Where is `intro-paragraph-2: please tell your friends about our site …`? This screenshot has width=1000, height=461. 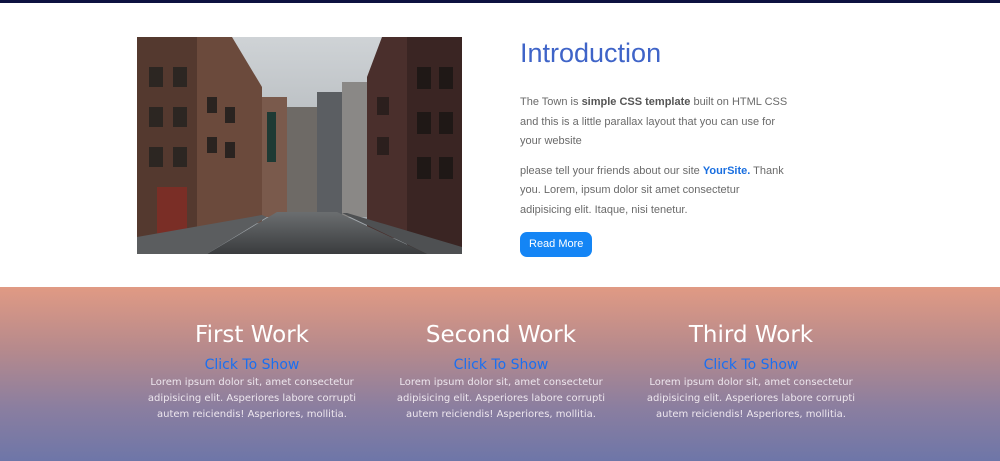 intro-paragraph-2: please tell your friends about our site … is located at coordinates (655, 191).